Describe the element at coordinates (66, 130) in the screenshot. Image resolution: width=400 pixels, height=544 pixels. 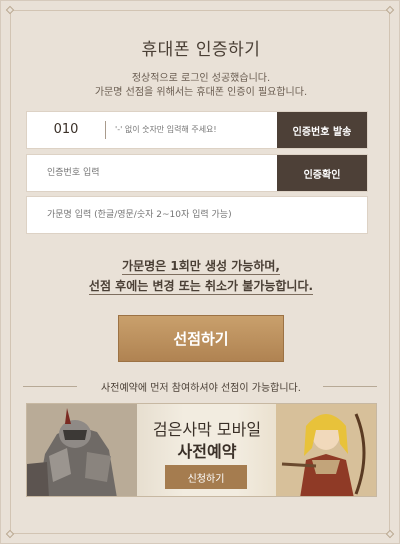
I see `phone-prefix: 010` at that location.